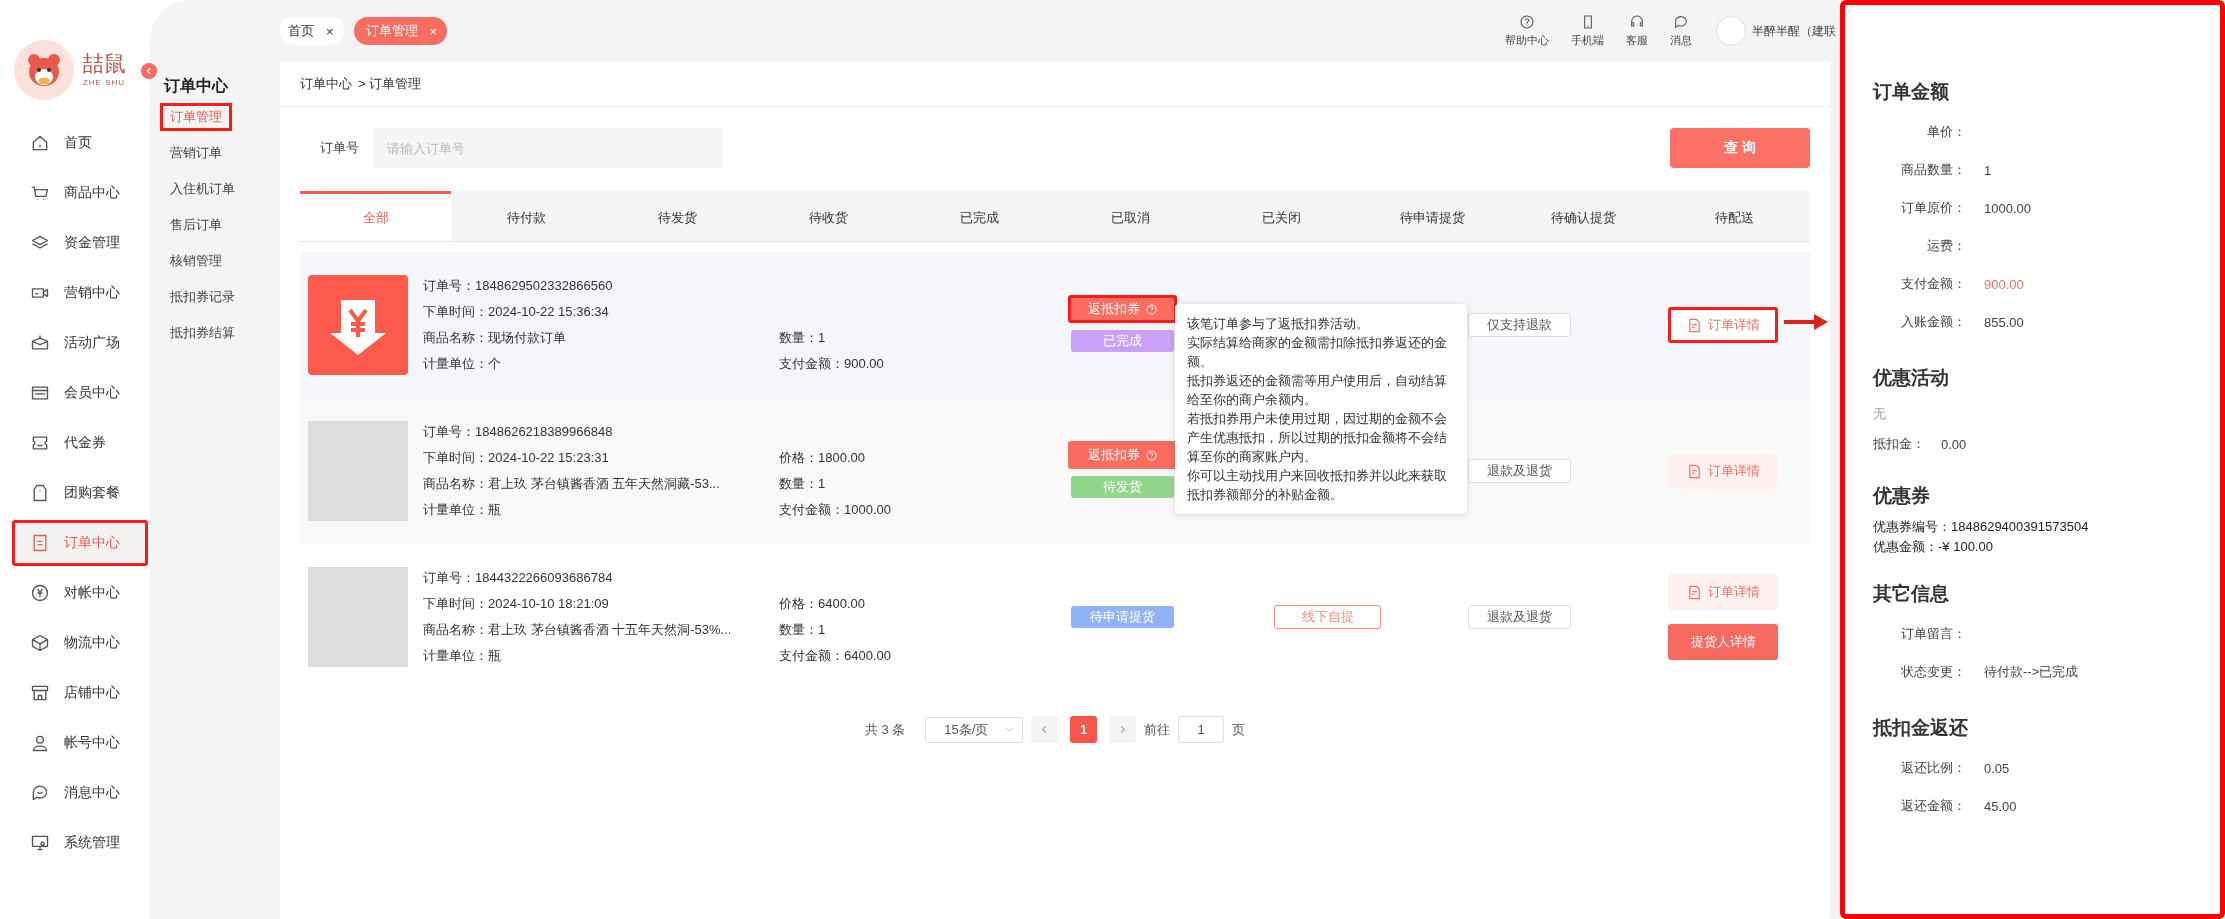  Describe the element at coordinates (149, 71) in the screenshot. I see `chevron-left-icon` at that location.